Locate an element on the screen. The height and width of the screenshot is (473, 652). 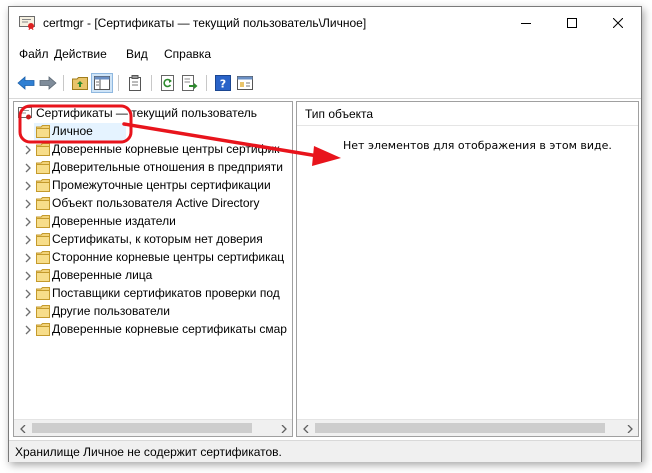
tree-item-label: Доверенные корневые центры сертифик is located at coordinates (166, 149).